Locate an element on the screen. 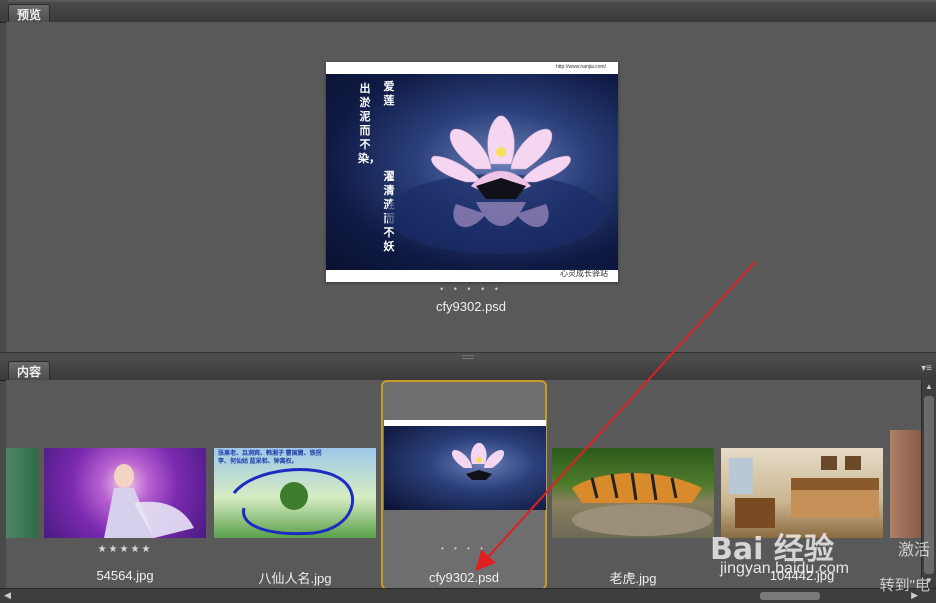 This screenshot has width=936, height=603. watermark-side-bottom: 转到"电 is located at coordinates (904, 585).